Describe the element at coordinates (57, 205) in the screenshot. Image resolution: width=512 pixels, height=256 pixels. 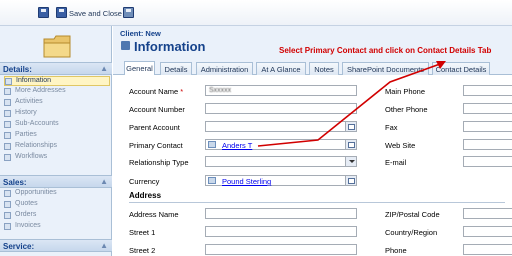
I see `nav-item-quotes: Quotes` at that location.